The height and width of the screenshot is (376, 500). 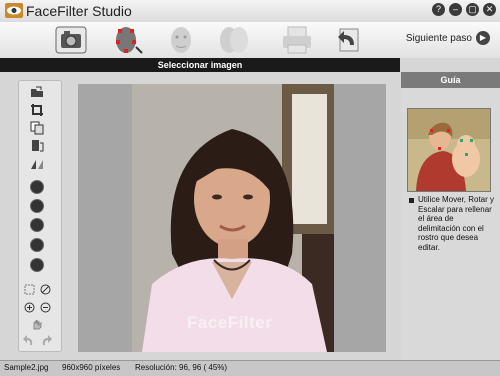 I want to click on tool-round-2-icon, so click(x=37, y=206).